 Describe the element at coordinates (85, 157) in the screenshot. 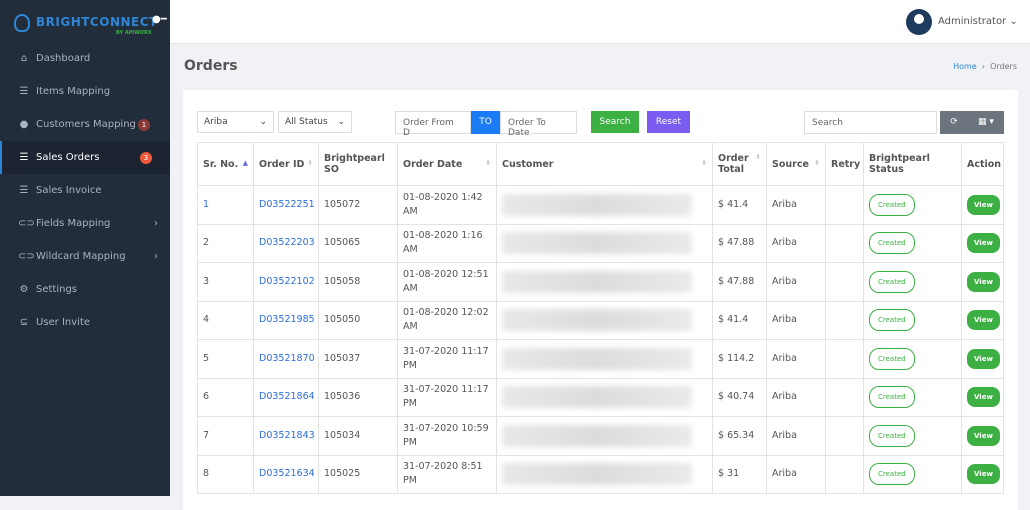

I see `sidebar-item-sales-orders: ☰ Sales Orders 3` at that location.